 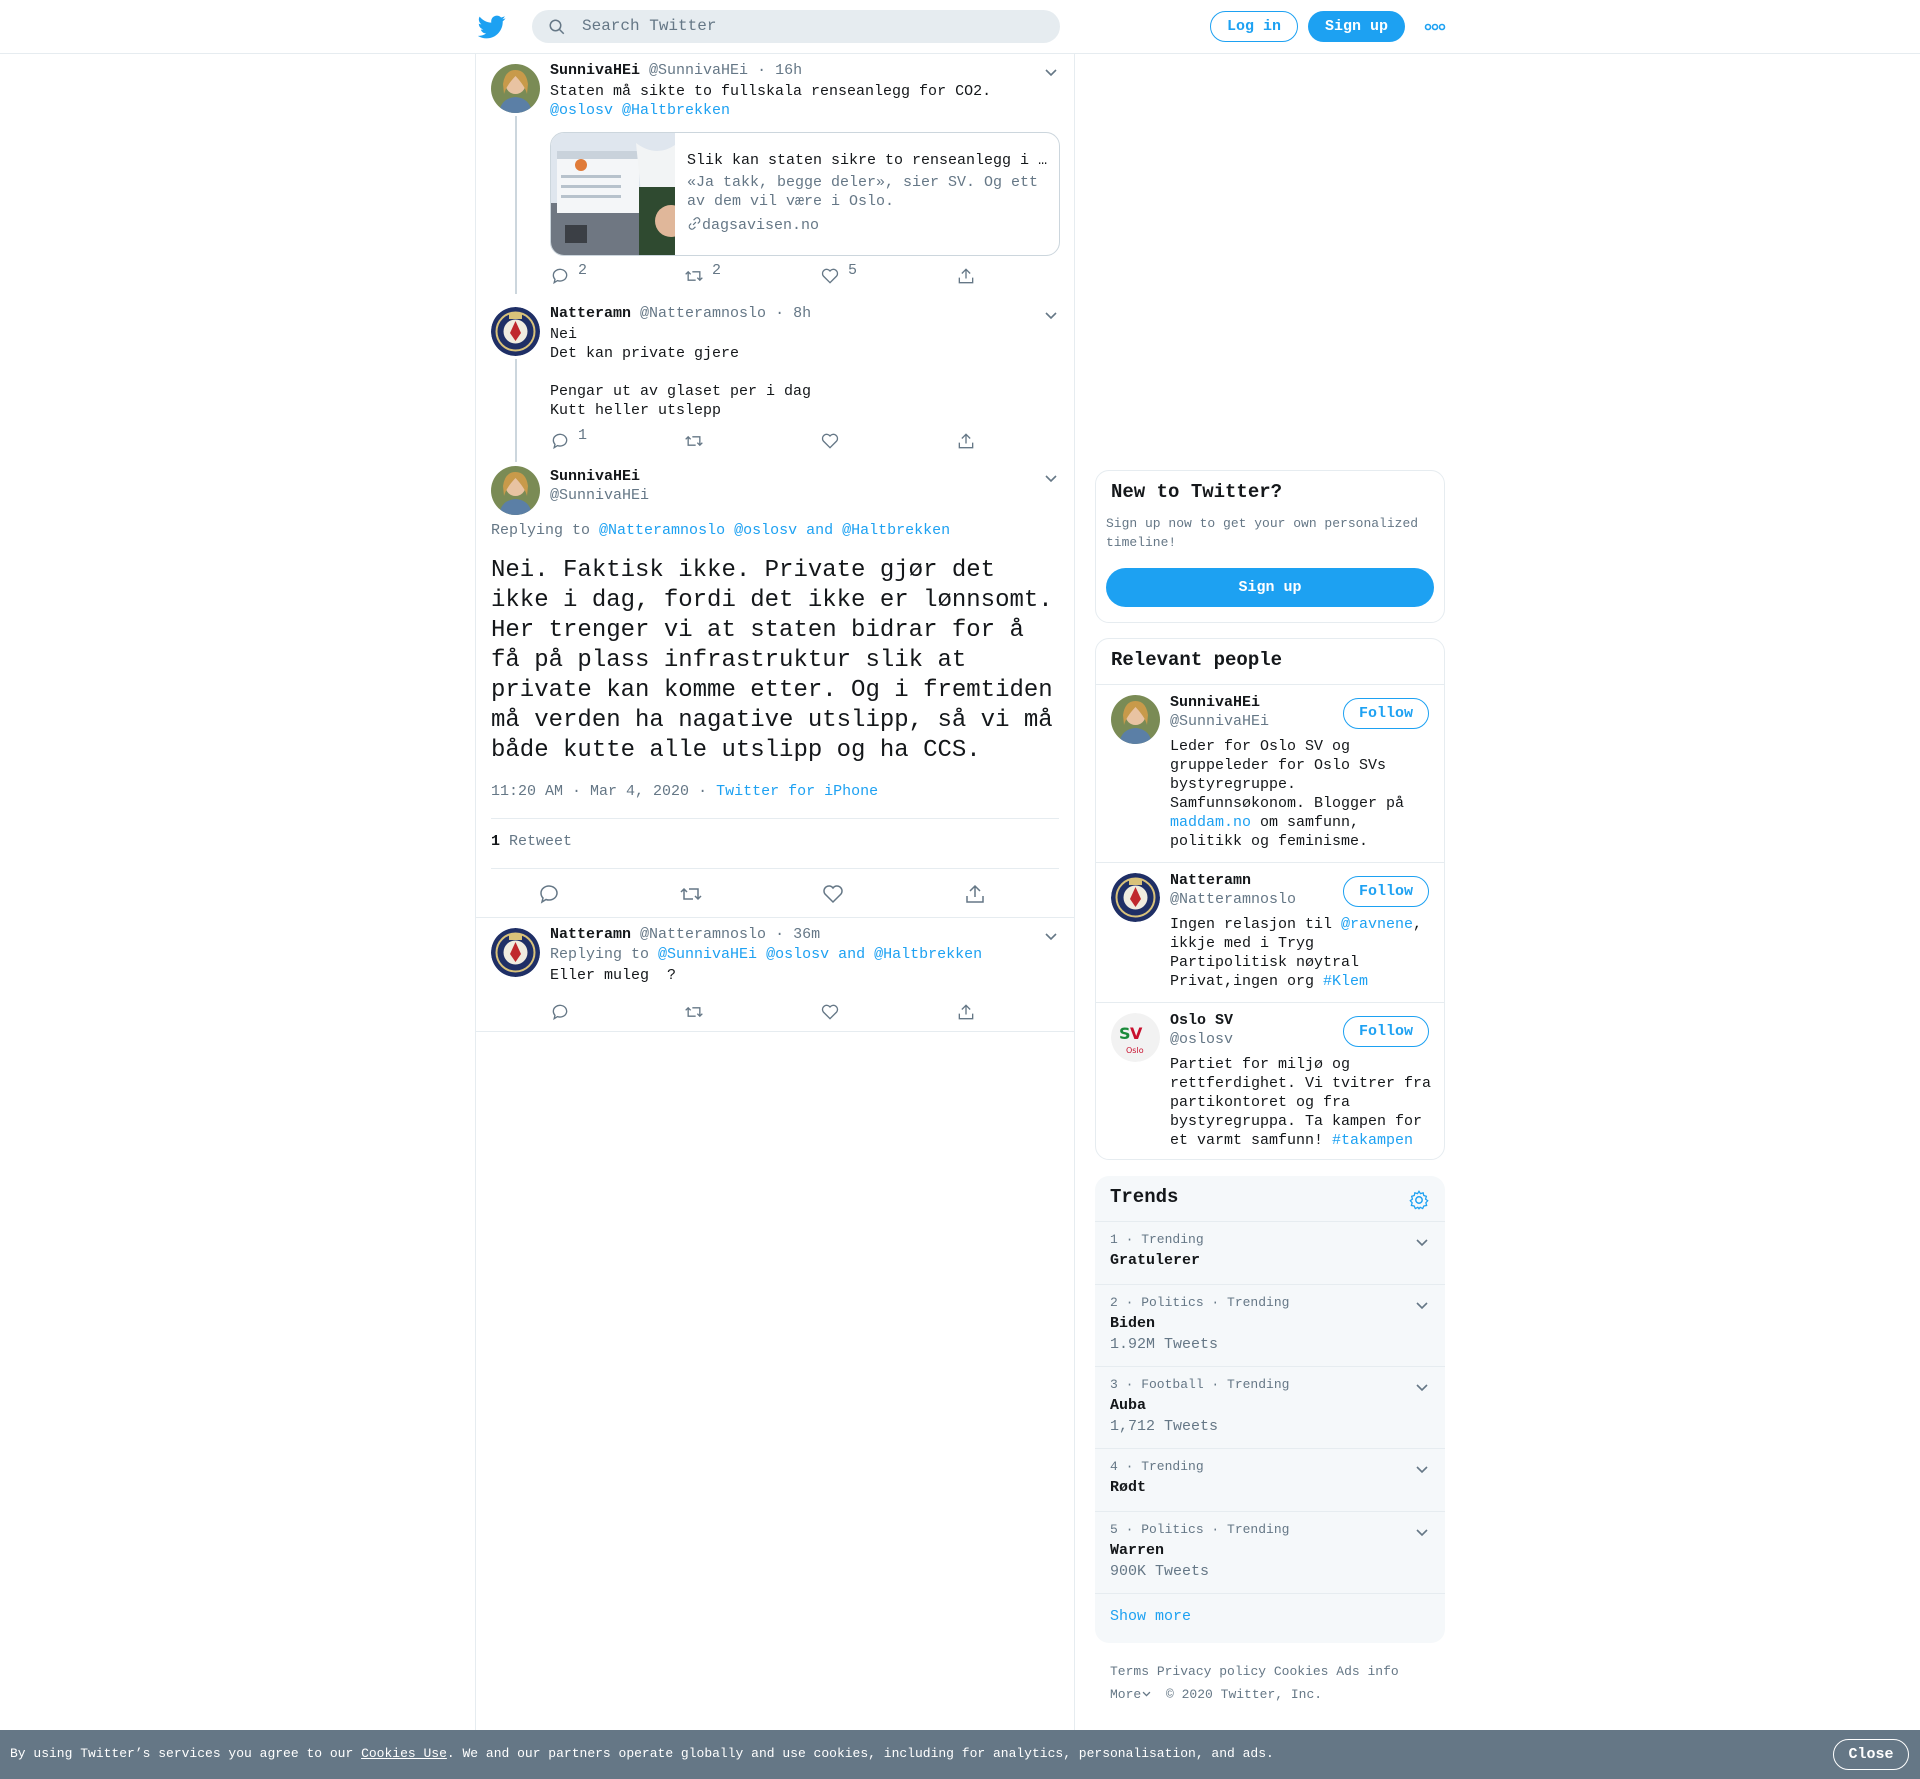 What do you see at coordinates (1270, 1252) in the screenshot?
I see `trend-item: 1 · Trending Gratulerer` at bounding box center [1270, 1252].